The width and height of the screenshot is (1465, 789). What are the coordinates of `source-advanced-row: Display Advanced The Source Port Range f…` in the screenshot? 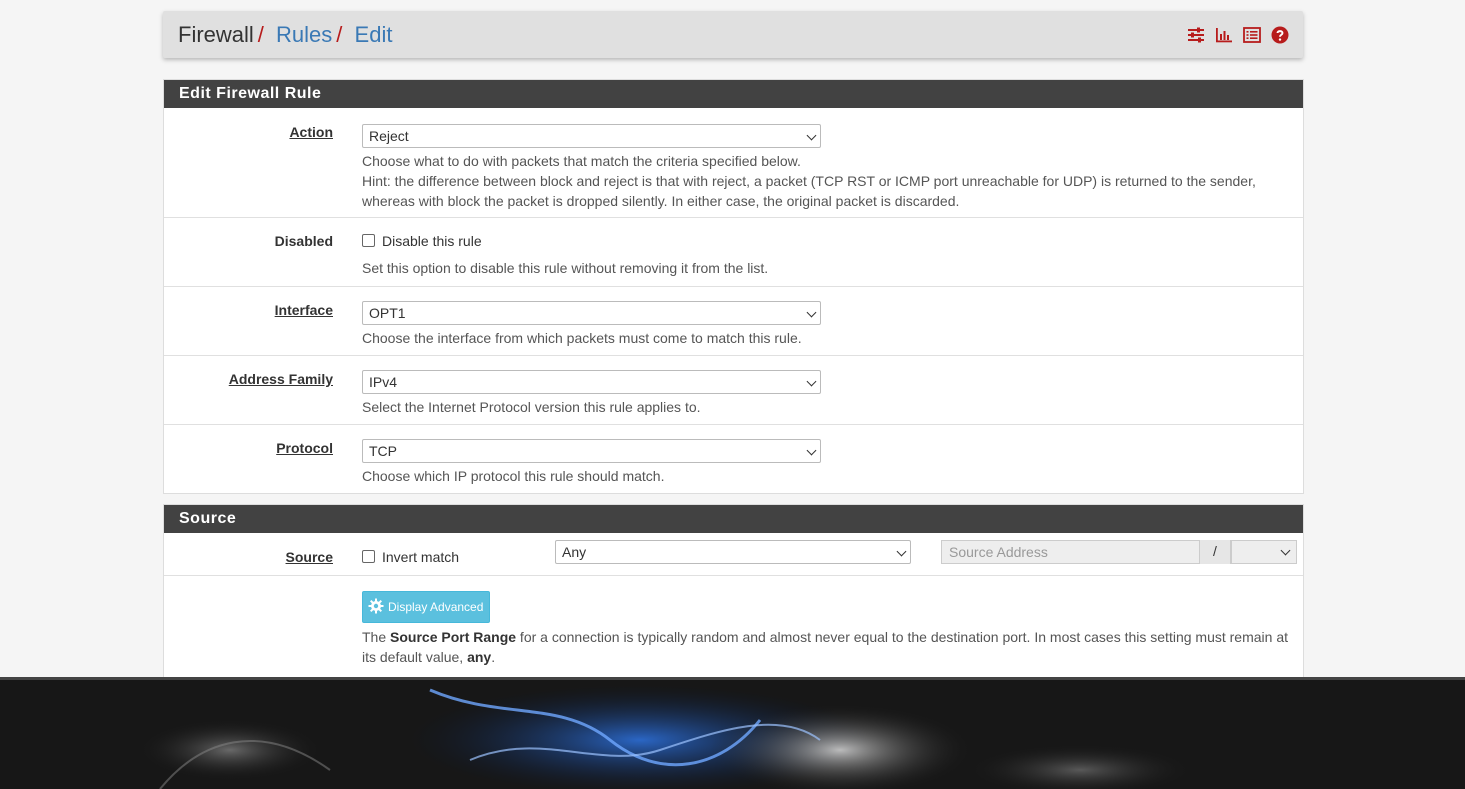 It's located at (733, 624).